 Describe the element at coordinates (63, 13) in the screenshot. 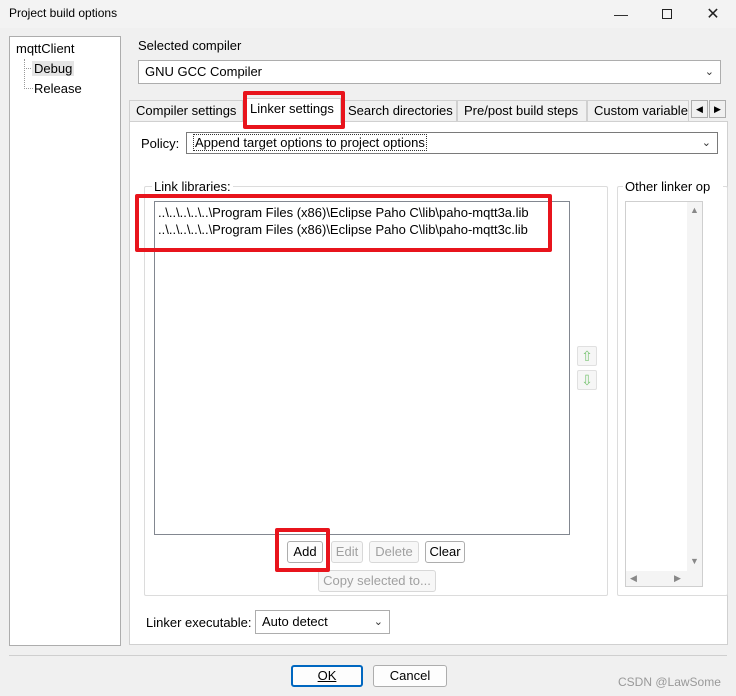

I see `window-title: Project build options` at that location.